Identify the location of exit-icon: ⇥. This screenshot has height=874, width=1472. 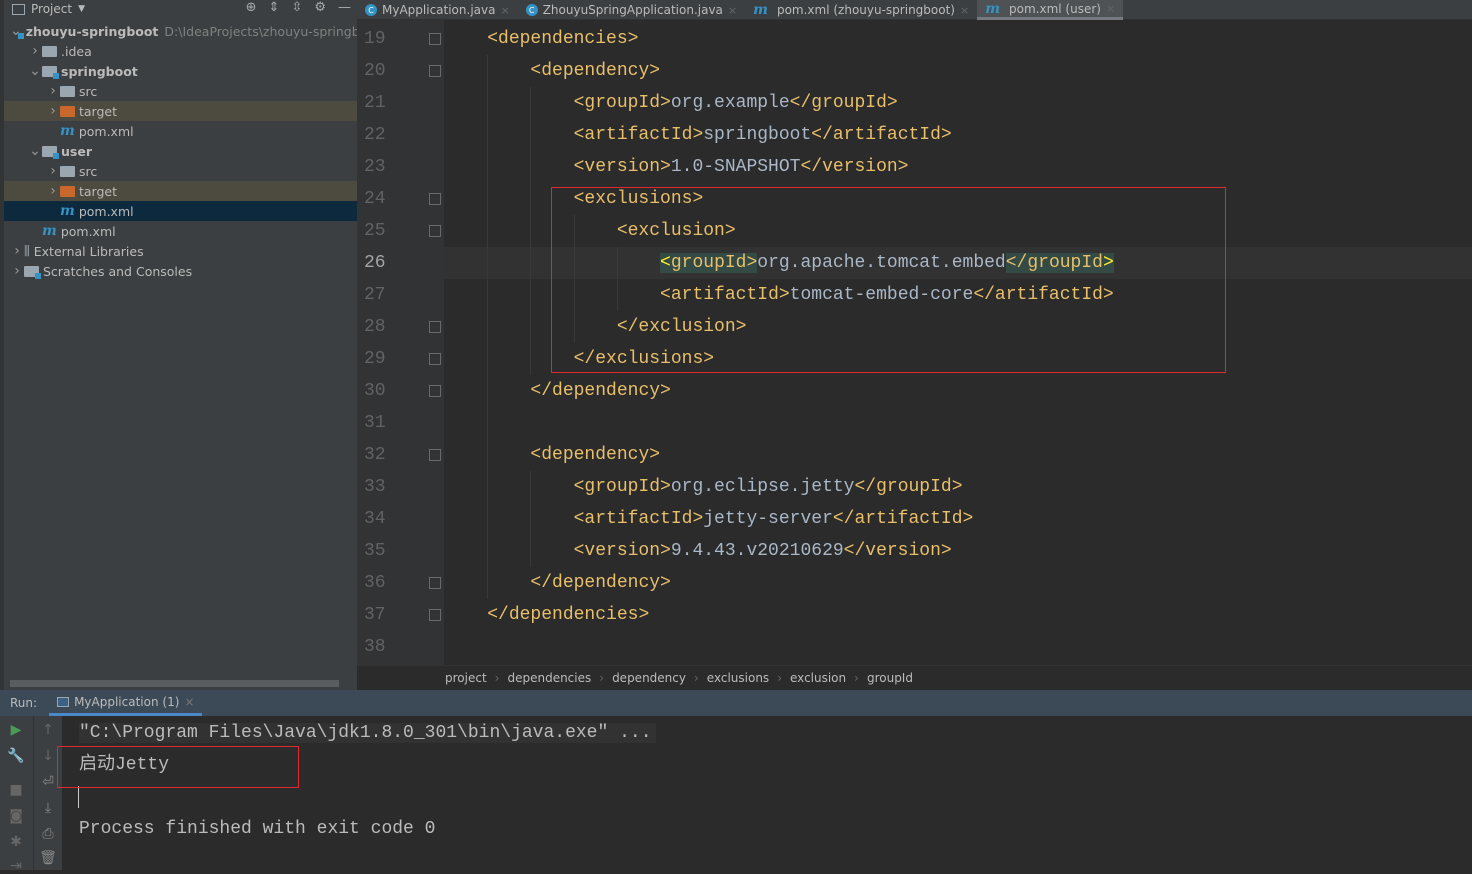
(16, 866).